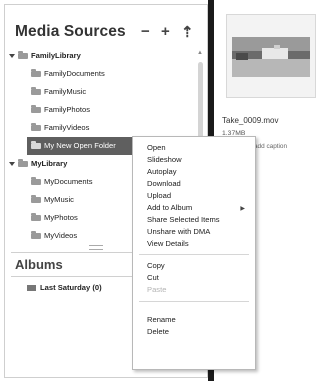  Describe the element at coordinates (164, 184) in the screenshot. I see `menu-item-download: Download` at that location.